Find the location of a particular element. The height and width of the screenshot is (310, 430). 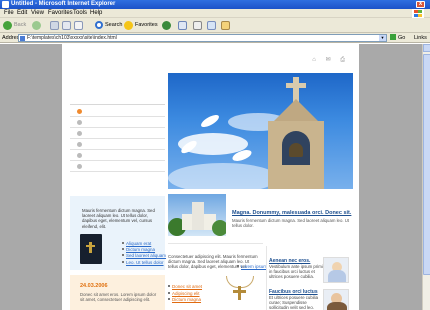

links-button: Links is located at coordinates (420, 38).